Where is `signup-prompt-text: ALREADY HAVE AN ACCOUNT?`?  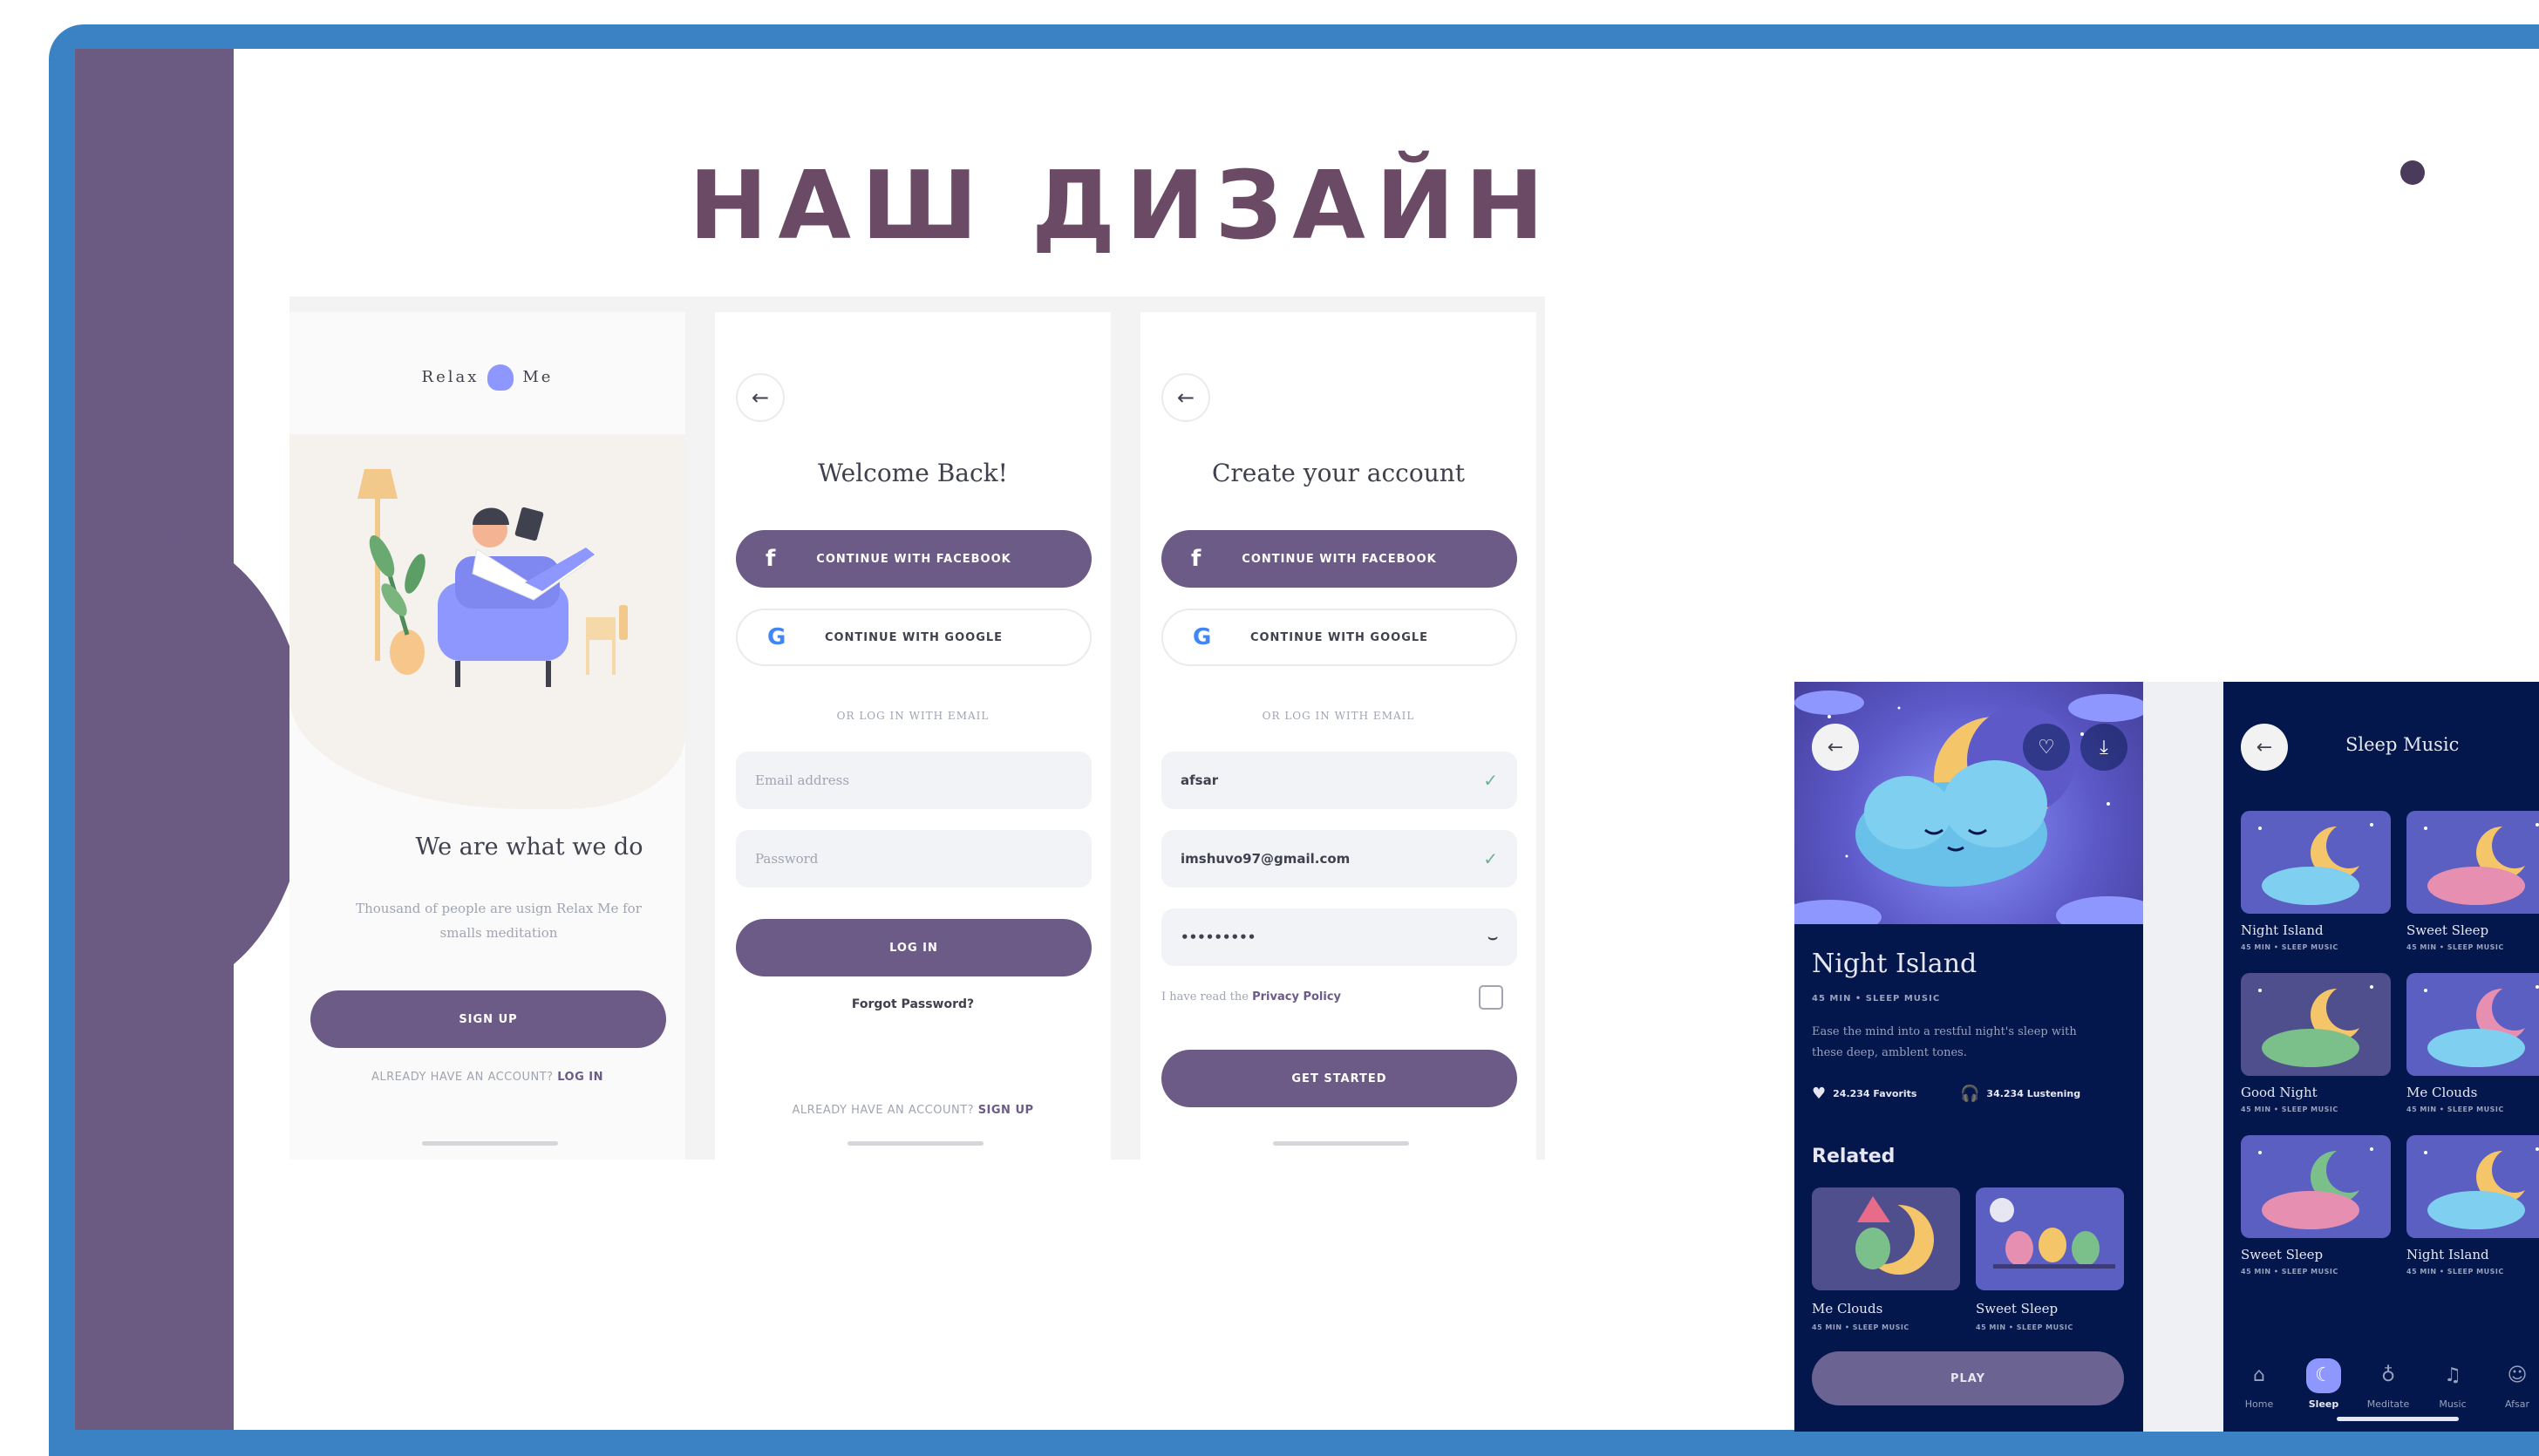
signup-prompt-text: ALREADY HAVE AN ACCOUNT? is located at coordinates (883, 1110).